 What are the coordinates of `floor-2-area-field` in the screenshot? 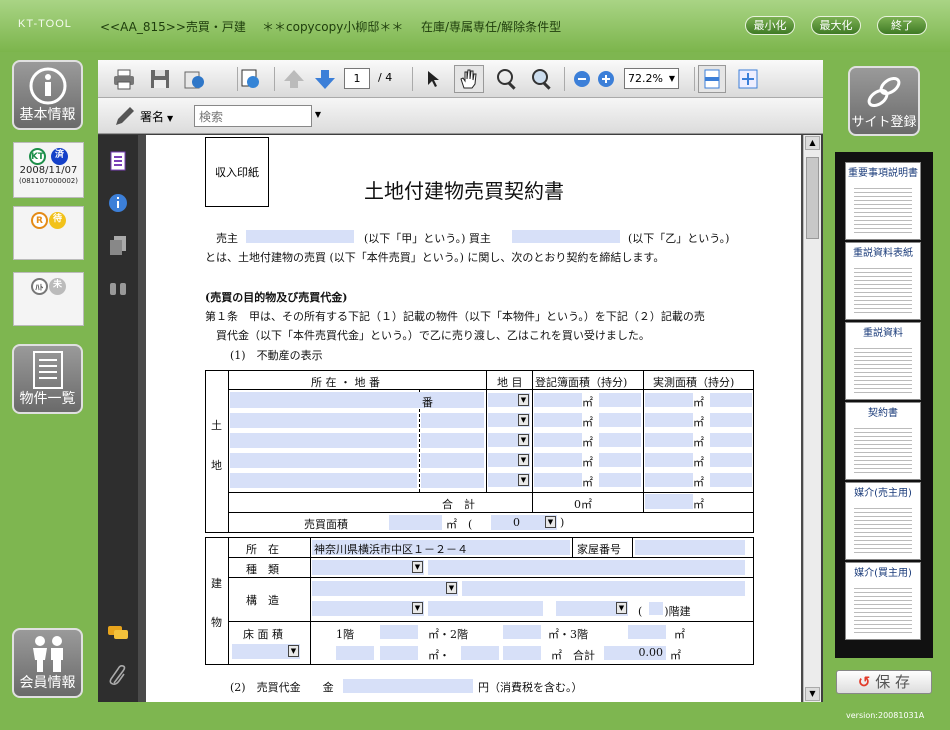 It's located at (522, 632).